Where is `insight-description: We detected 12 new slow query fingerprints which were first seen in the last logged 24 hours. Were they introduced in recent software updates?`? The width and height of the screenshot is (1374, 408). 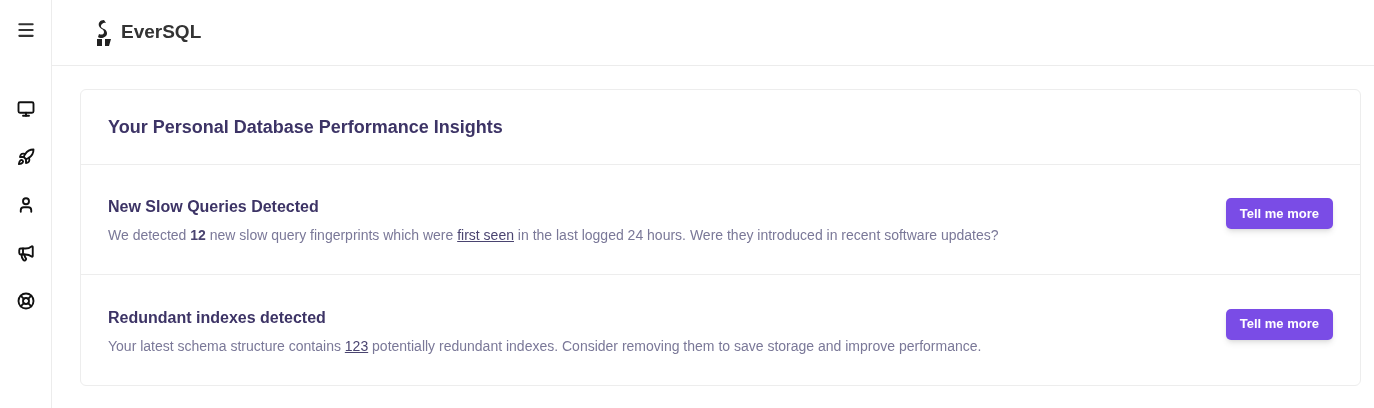 insight-description: We detected 12 new slow query fingerprints which were first seen in the last logged 24 hours. Were they introduced in recent software updates? is located at coordinates (554, 235).